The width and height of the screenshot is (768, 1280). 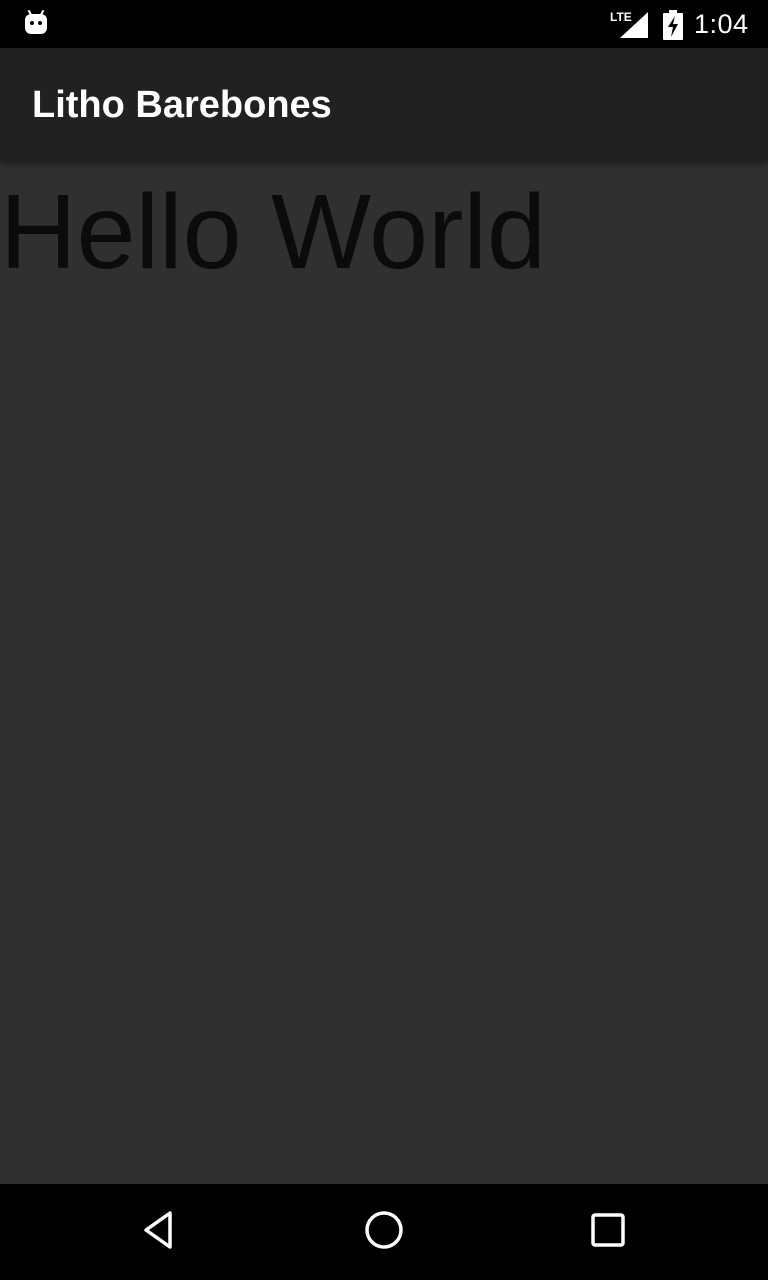 I want to click on home-button, so click(x=384, y=1232).